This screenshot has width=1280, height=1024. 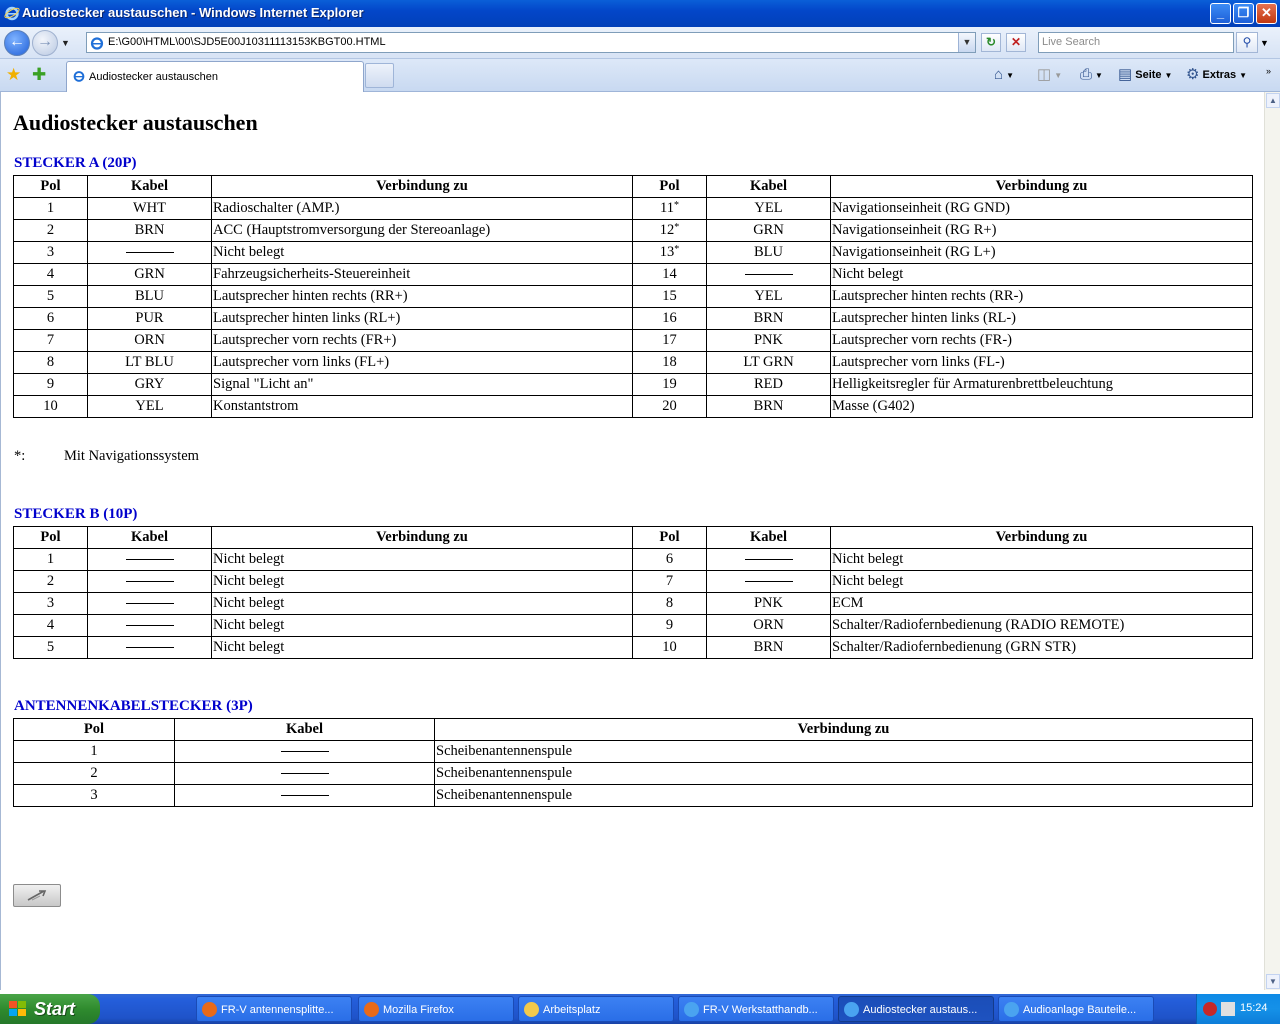 What do you see at coordinates (1044, 75) in the screenshot?
I see `rss-icon: ◫` at bounding box center [1044, 75].